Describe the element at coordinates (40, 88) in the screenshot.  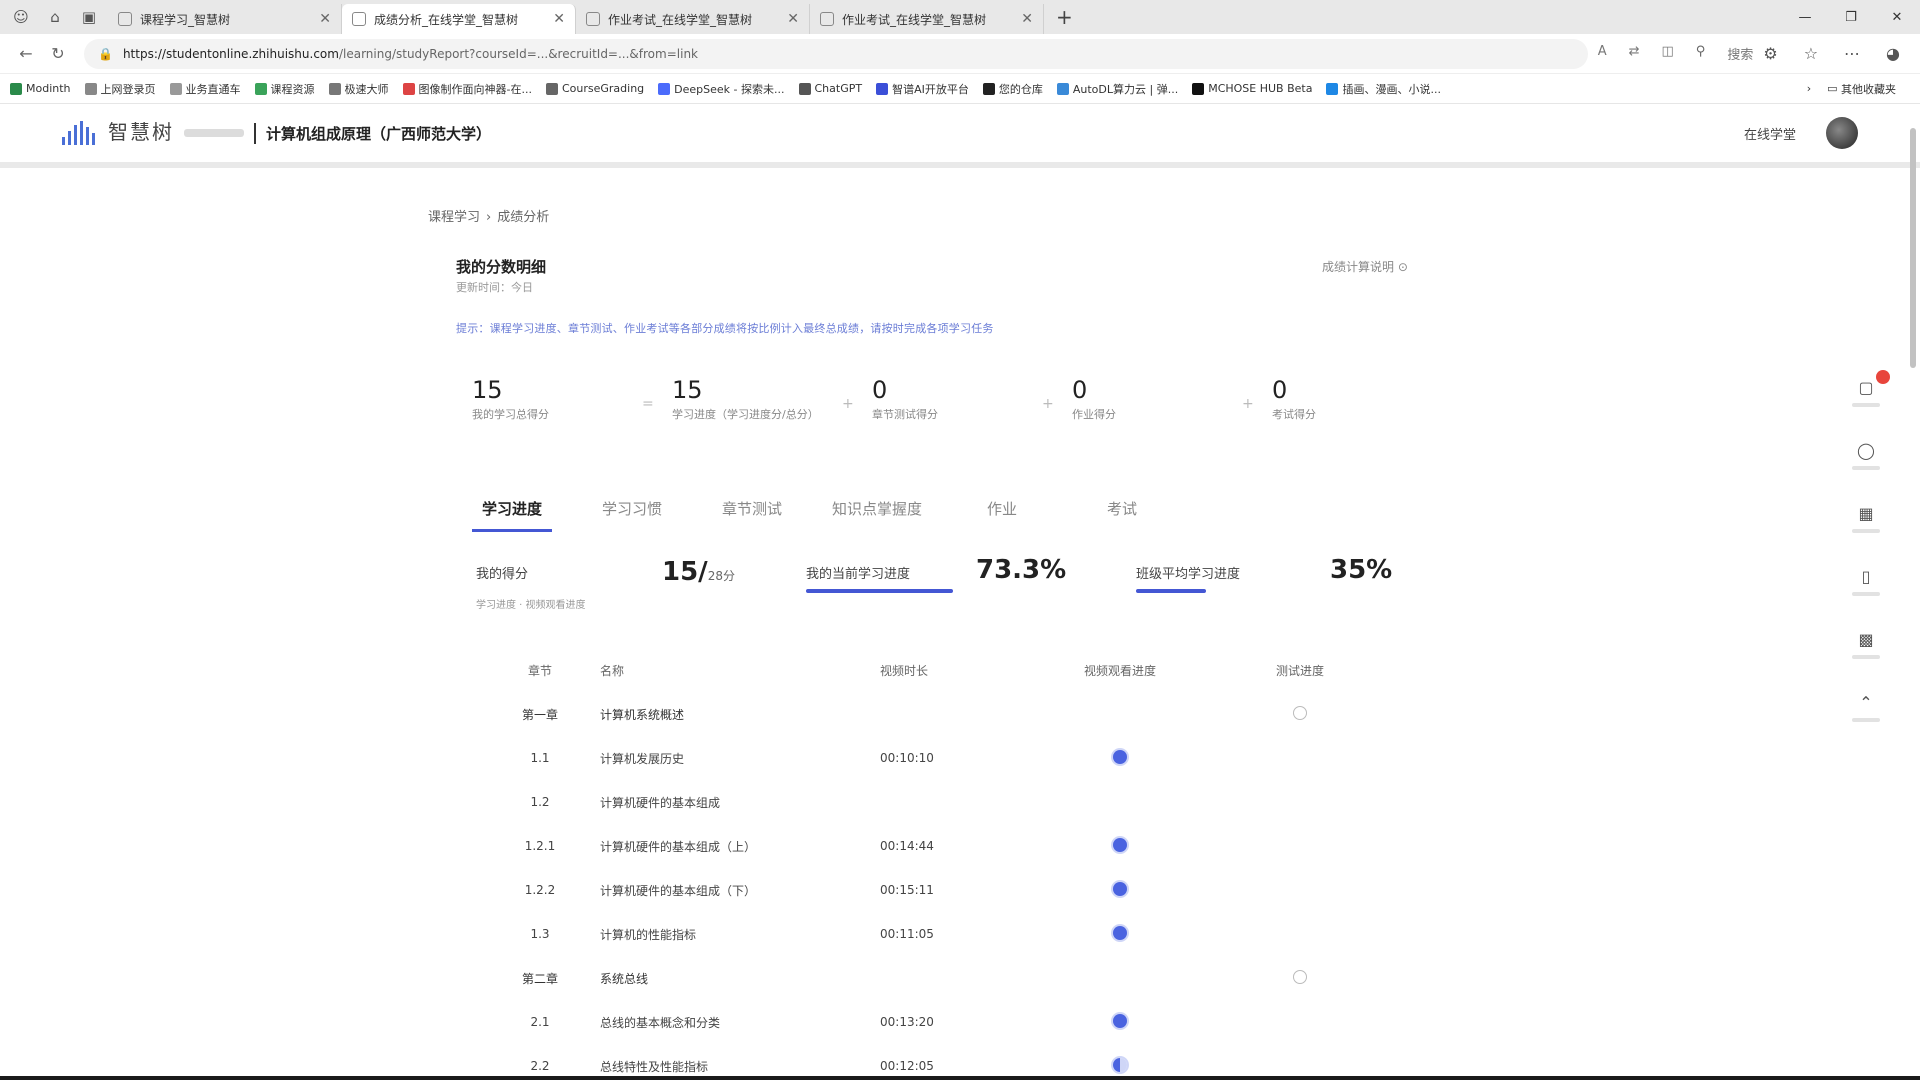
I see `bookmark-item: Modinth` at that location.